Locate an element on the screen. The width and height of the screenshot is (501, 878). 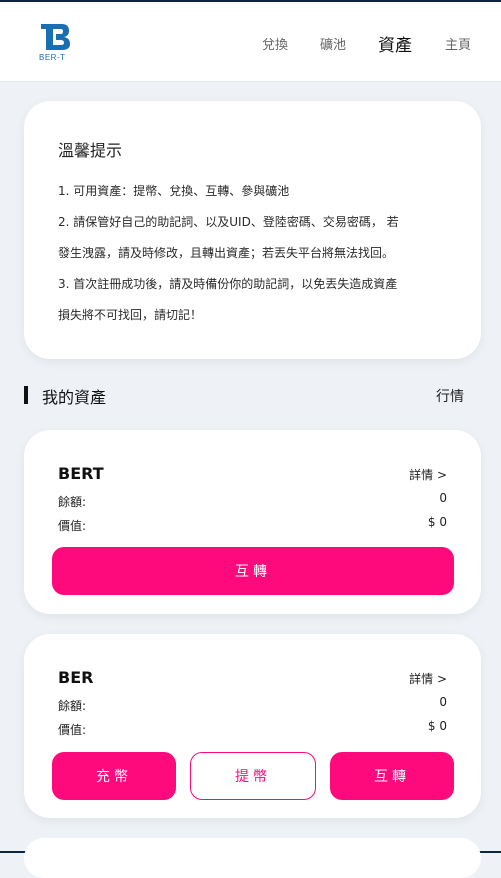
bert-logo: BER-T is located at coordinates (56, 44).